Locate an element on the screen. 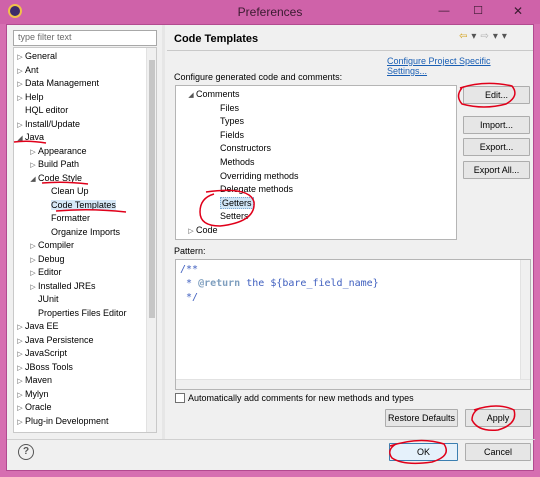 The height and width of the screenshot is (477, 540). tree-item: Properties Files Editor is located at coordinates (77, 313).